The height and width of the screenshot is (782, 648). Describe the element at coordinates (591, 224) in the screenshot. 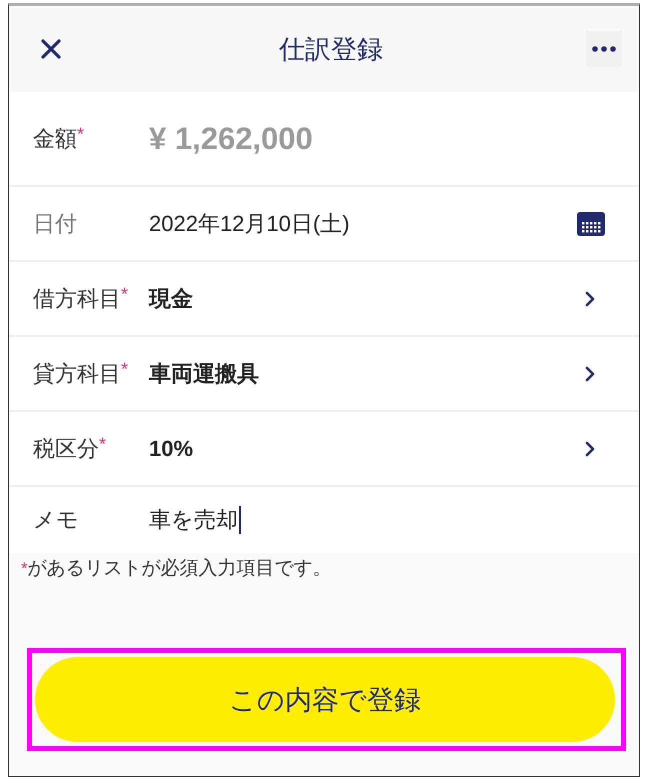

I see `calendar-icon` at that location.